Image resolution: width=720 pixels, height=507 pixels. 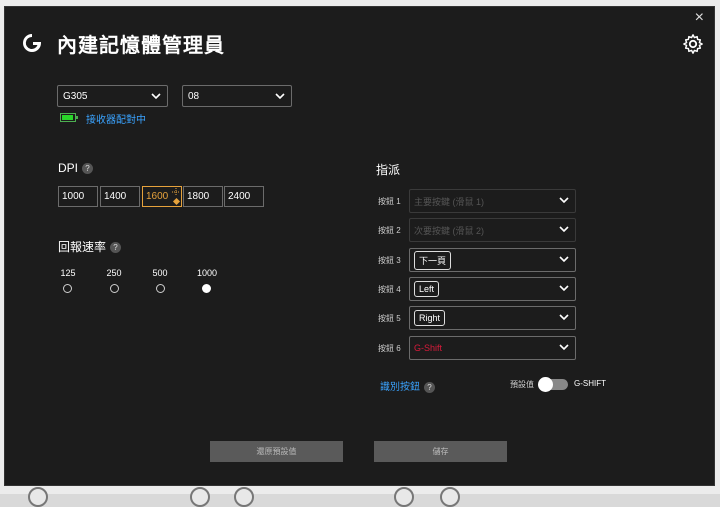 I want to click on close-icon: ×, so click(x=699, y=18).